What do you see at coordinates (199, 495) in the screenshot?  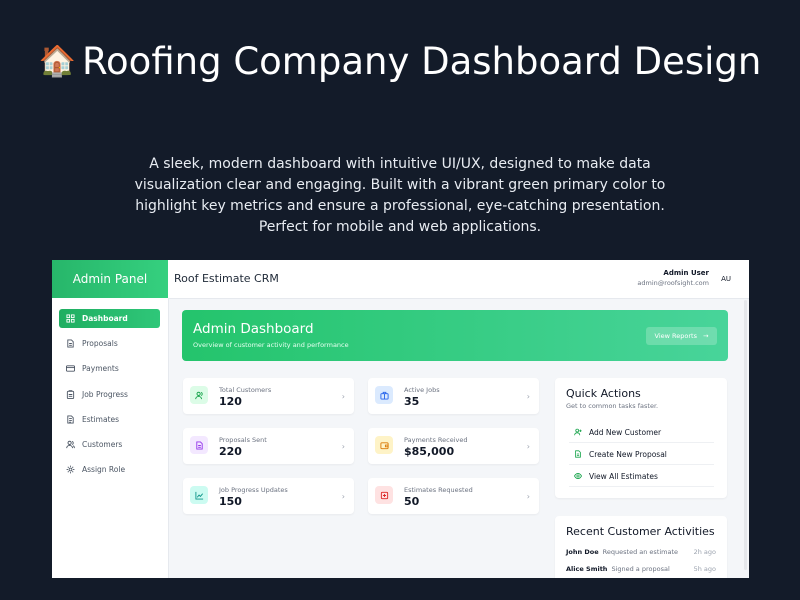 I see `chart-icon` at bounding box center [199, 495].